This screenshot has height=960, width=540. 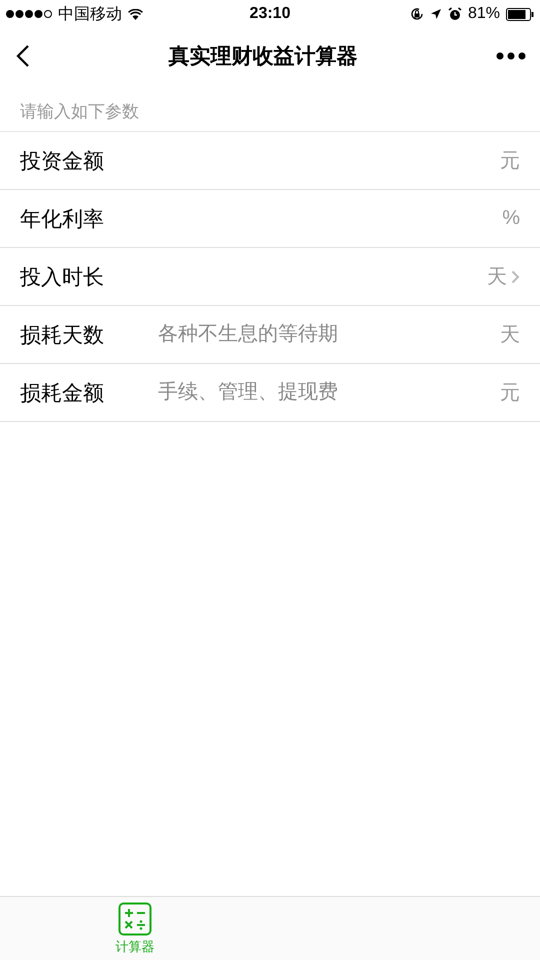 What do you see at coordinates (329, 334) in the screenshot?
I see `input-field: 各种不生息的等待期` at bounding box center [329, 334].